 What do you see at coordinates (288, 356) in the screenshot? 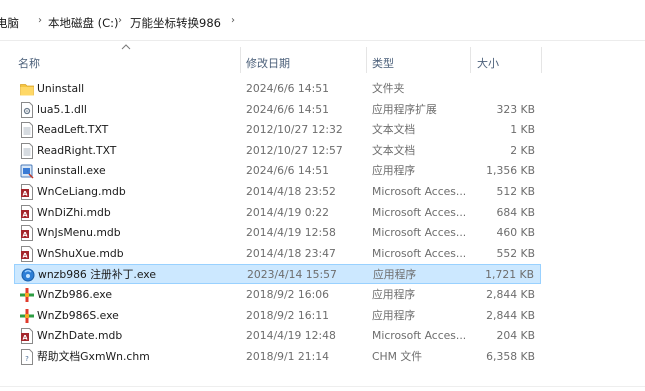
I see `file-date-modified: 2018/9/1 21:14` at bounding box center [288, 356].